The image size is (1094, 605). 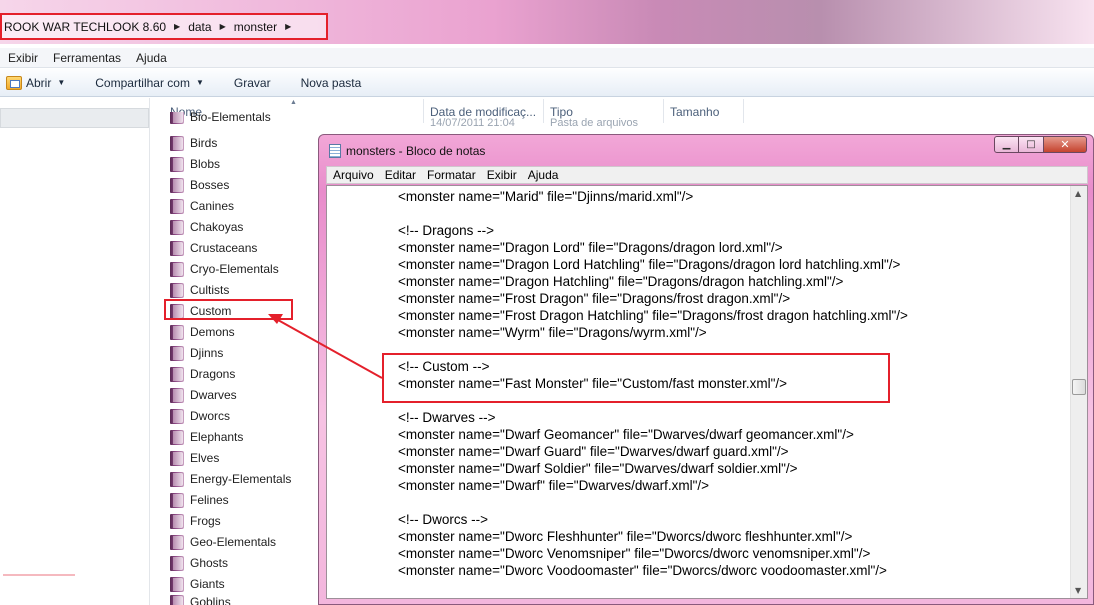 What do you see at coordinates (241, 479) in the screenshot?
I see `folder-name: Energy-Elementals` at bounding box center [241, 479].